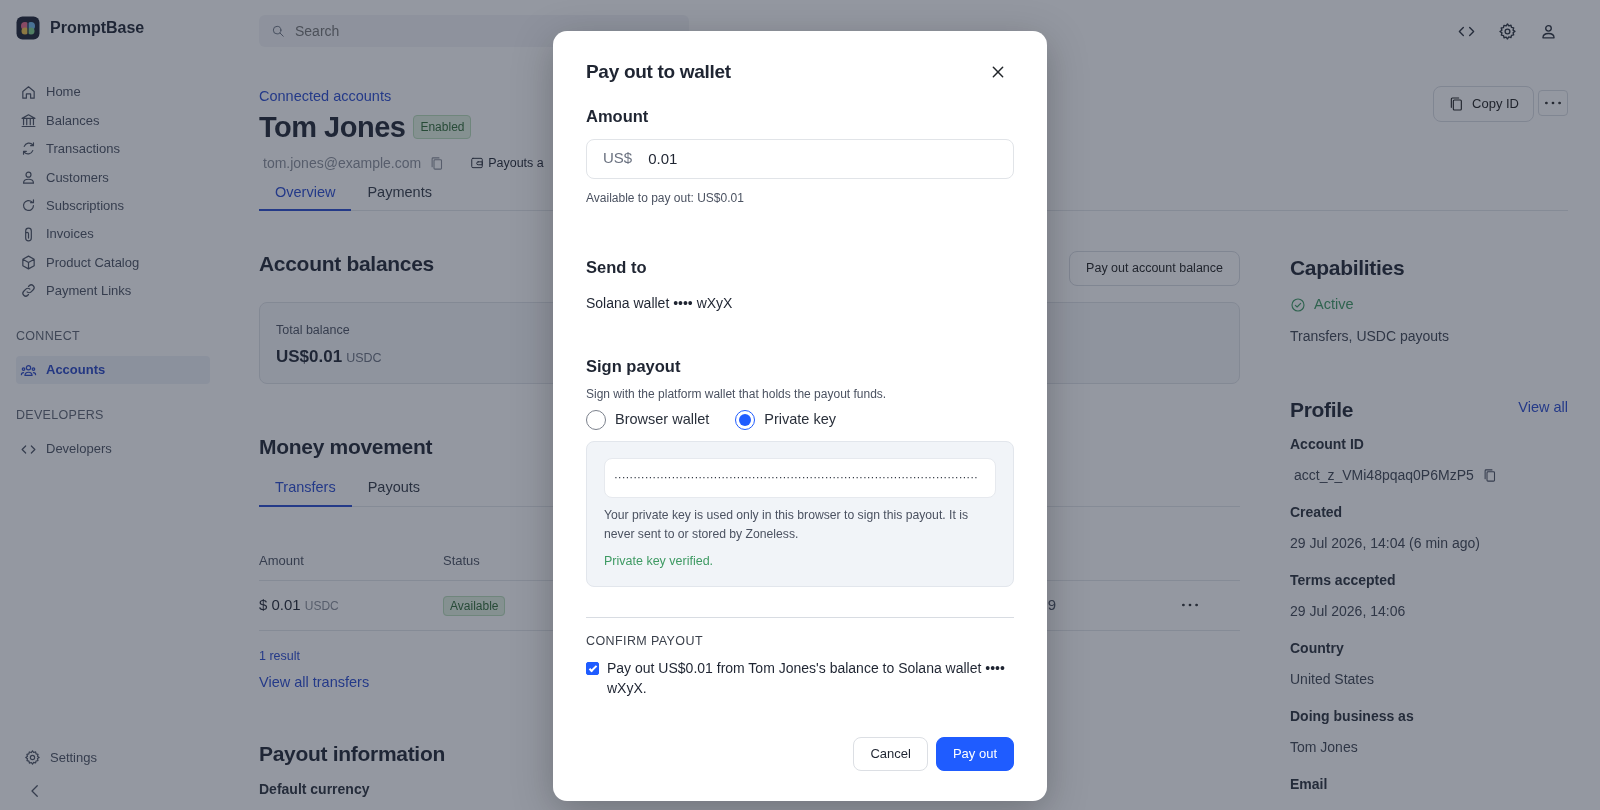 This screenshot has width=1600, height=810. I want to click on section-title: Account balances, so click(346, 264).